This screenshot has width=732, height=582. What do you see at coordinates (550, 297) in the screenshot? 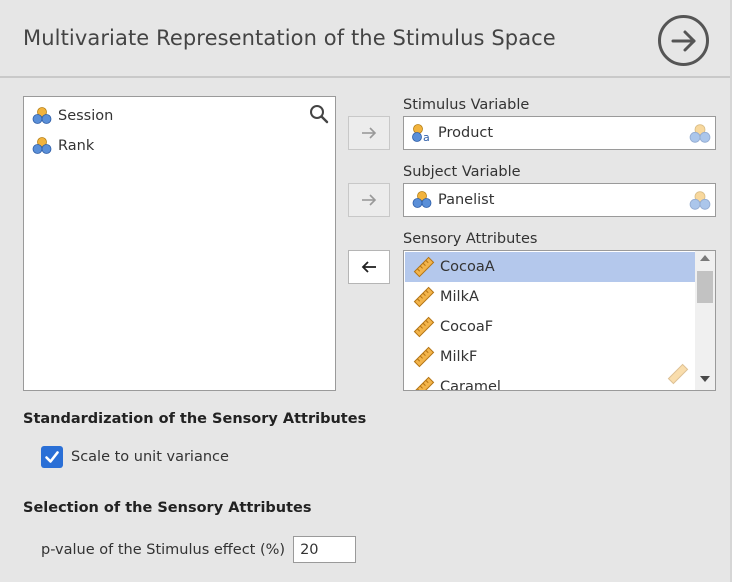
I see `list-item: MilkA` at bounding box center [550, 297].